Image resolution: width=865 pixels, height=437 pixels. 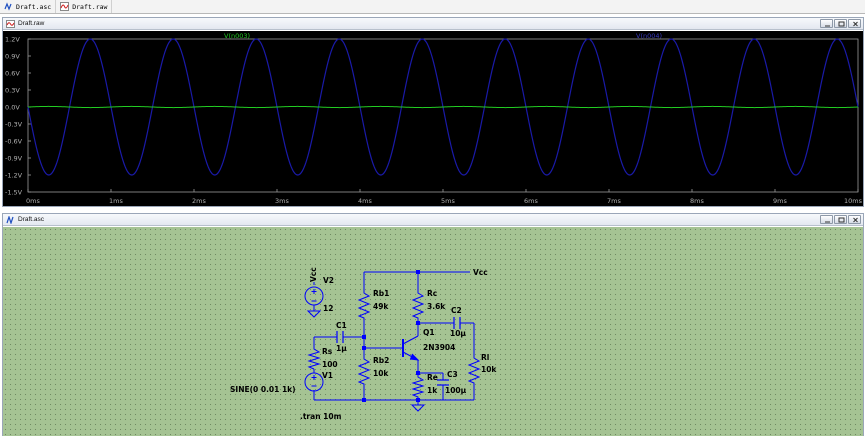 I want to click on y-tick-label: 1.2V, so click(x=12, y=40).